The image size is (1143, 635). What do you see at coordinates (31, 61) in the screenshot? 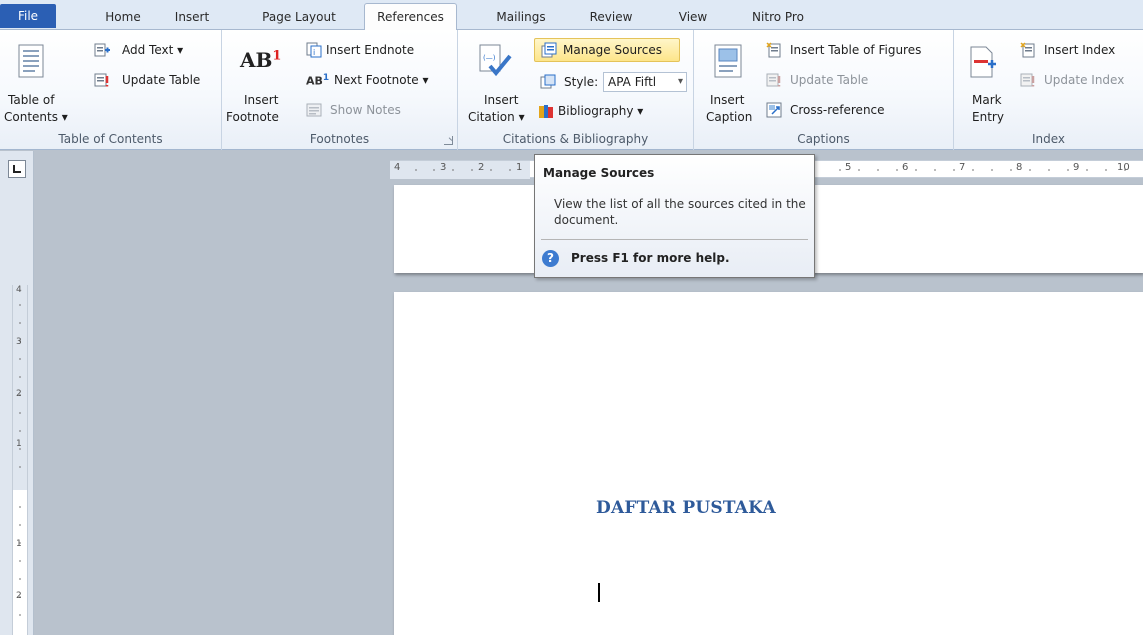
I see `table-of-contents-icon` at bounding box center [31, 61].